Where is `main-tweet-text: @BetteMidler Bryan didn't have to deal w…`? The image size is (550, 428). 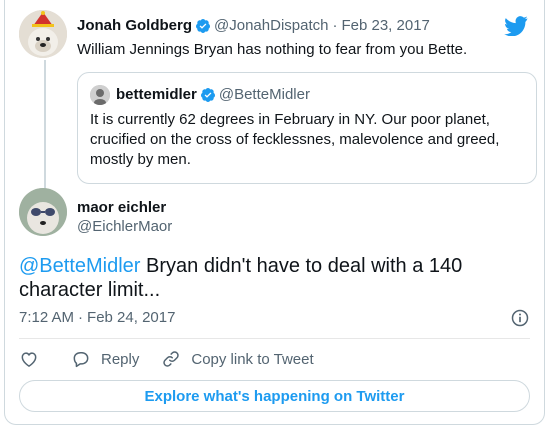 main-tweet-text: @BetteMidler Bryan didn't have to deal w… is located at coordinates (272, 278).